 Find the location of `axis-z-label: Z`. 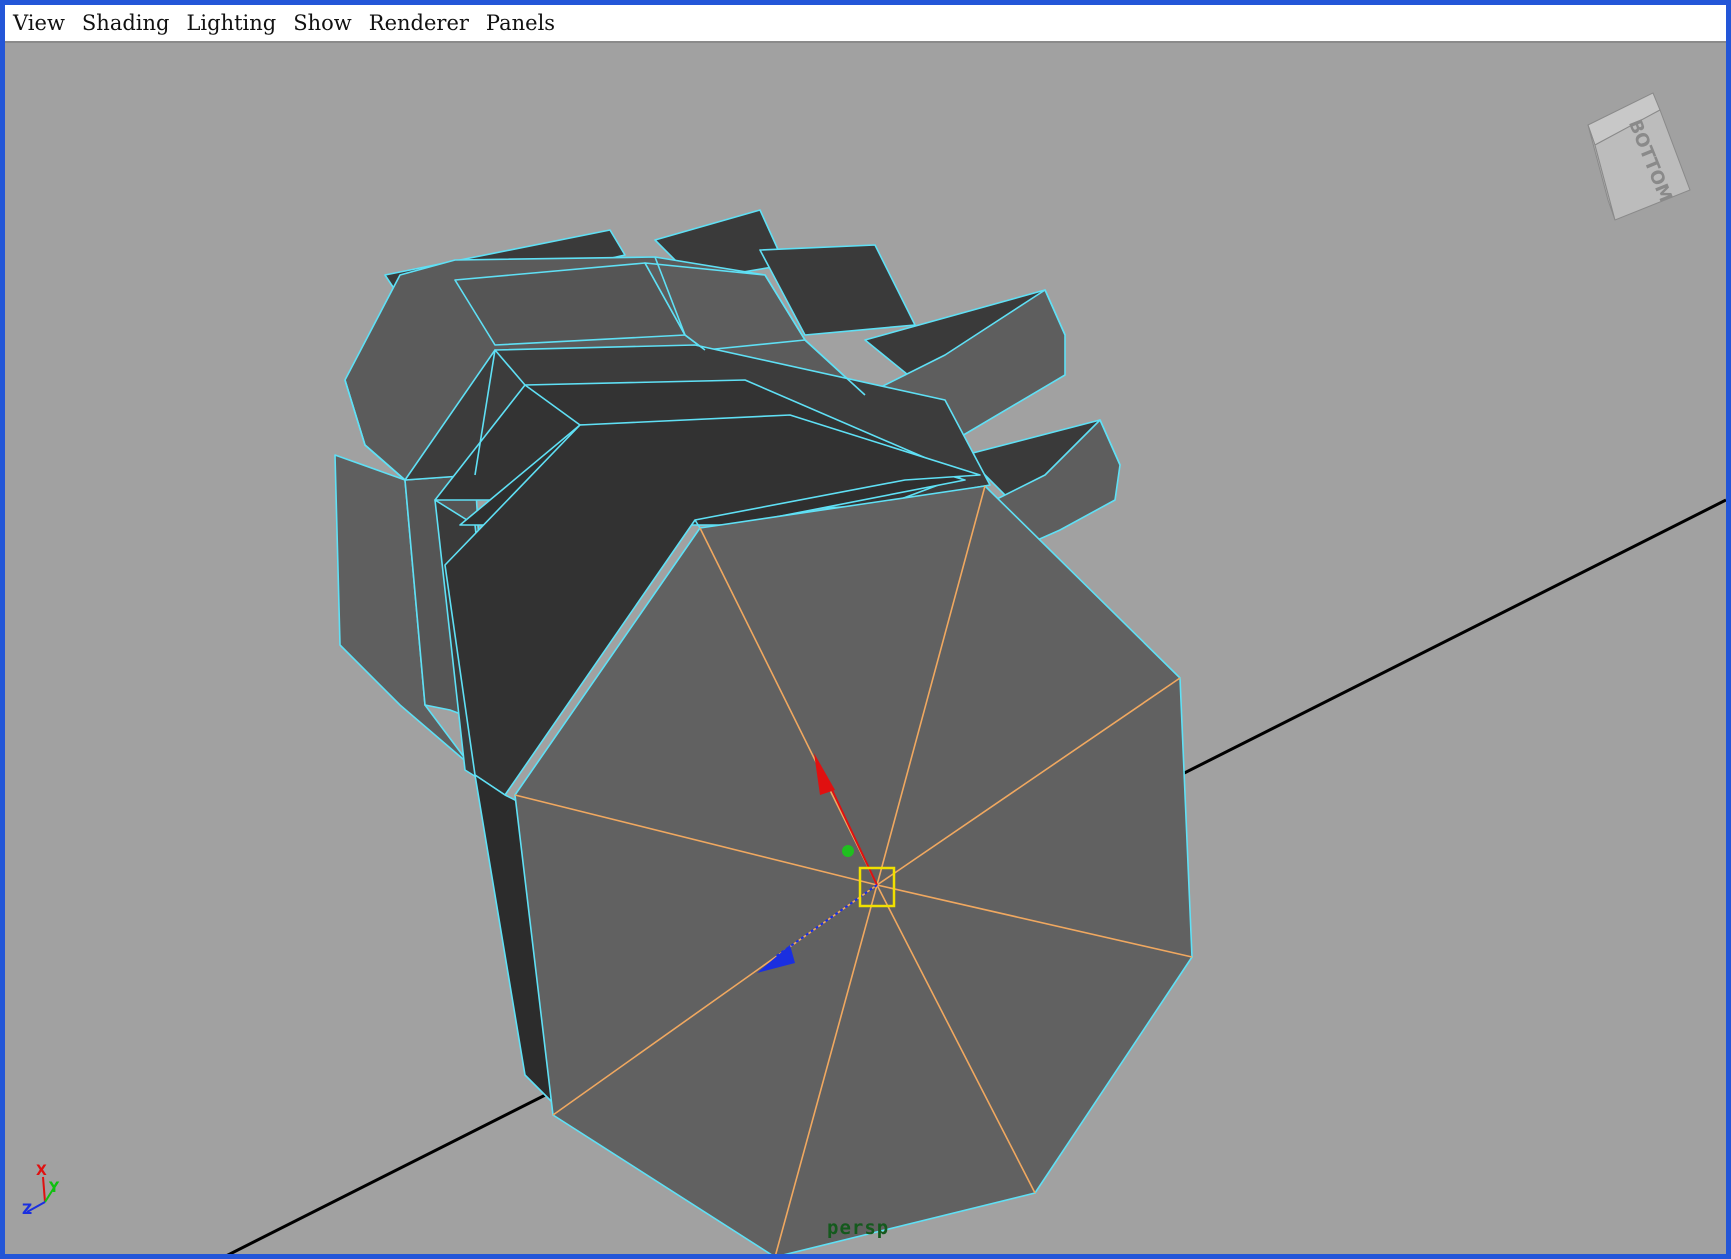

axis-z-label: Z is located at coordinates (27, 1210).